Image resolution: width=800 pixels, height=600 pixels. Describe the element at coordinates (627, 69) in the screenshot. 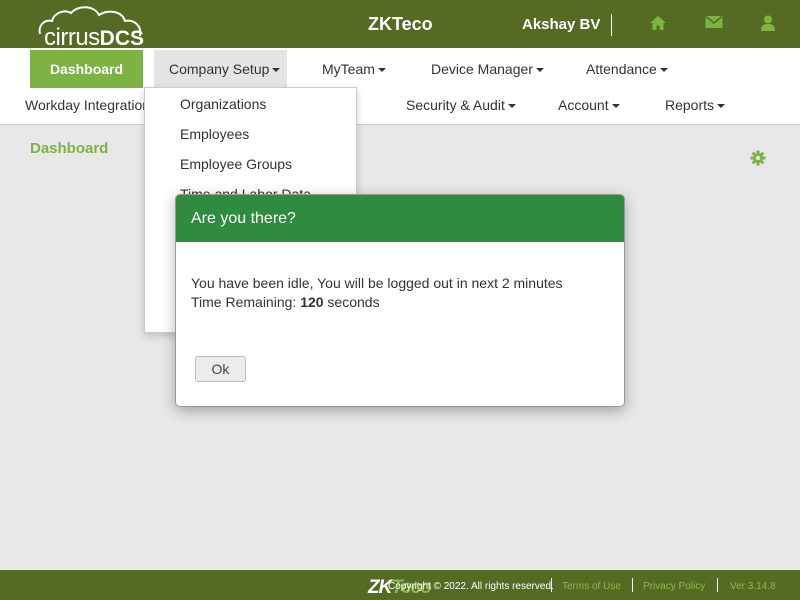

I see `nav-attendance: Attendance` at that location.